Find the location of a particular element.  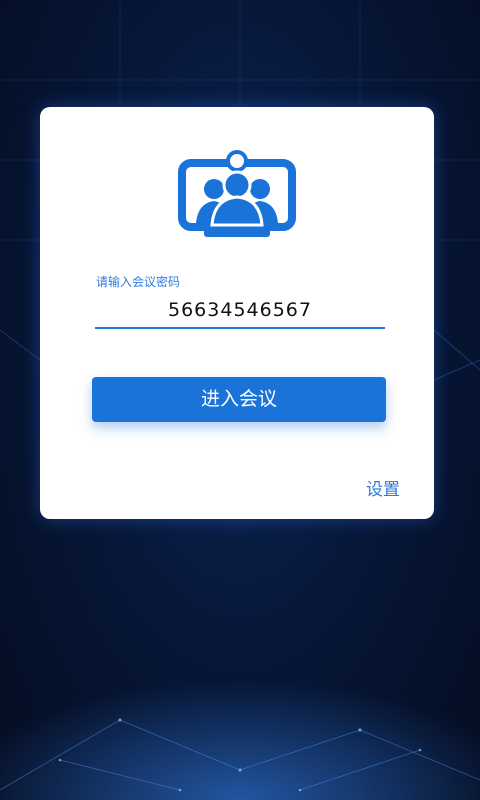

settings-link: 设置 is located at coordinates (383, 487).